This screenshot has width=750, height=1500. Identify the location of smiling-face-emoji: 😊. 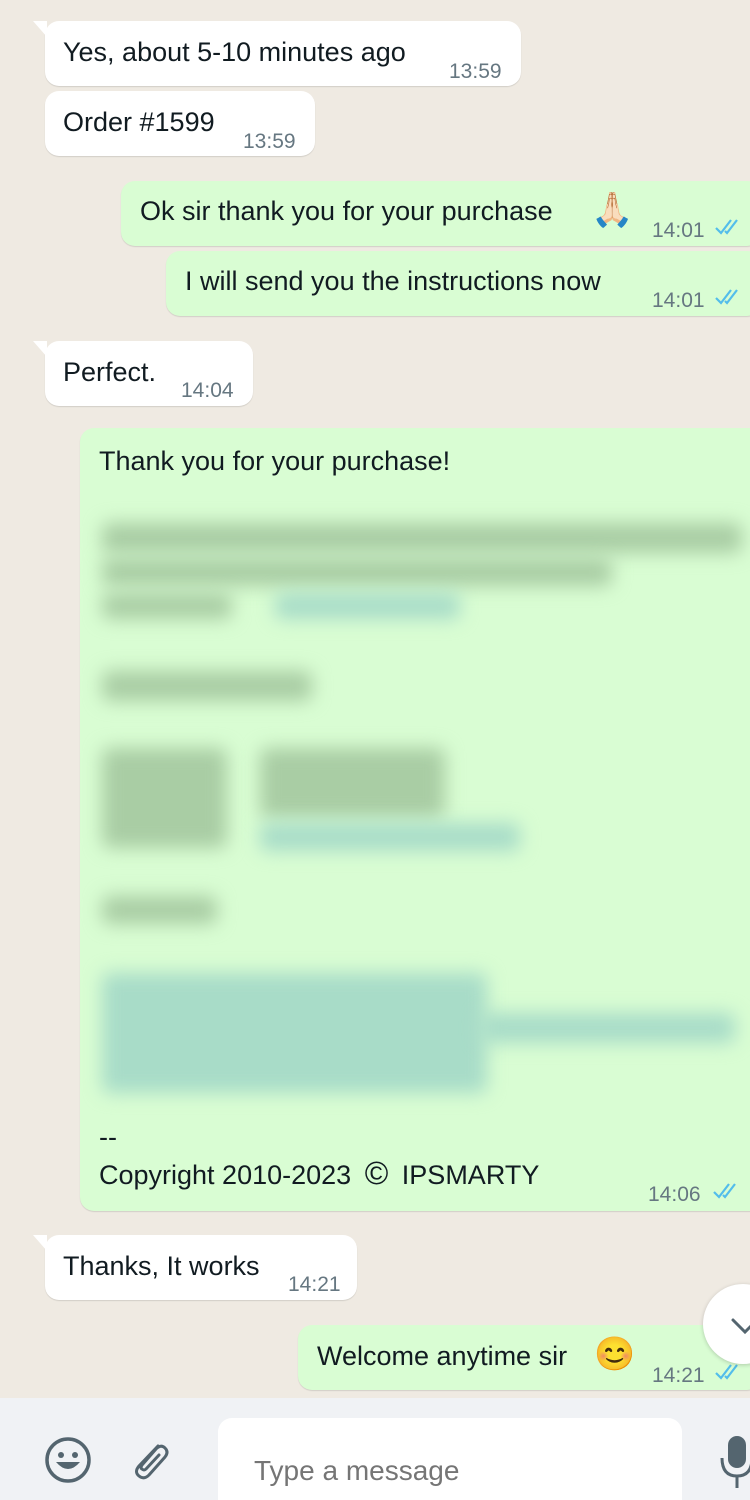
(615, 1353).